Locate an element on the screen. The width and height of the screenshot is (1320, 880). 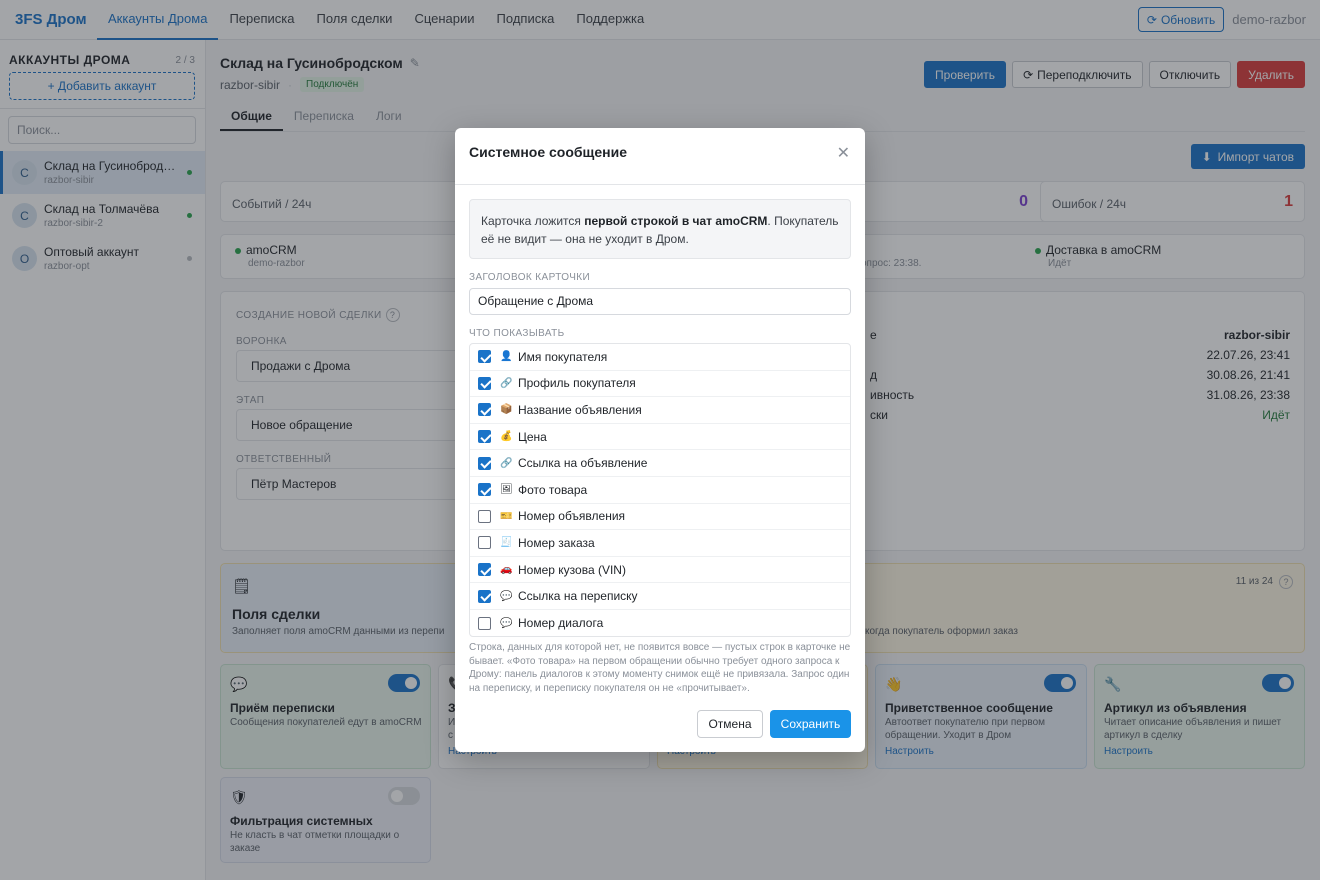
ticket-icon: 🎫 is located at coordinates (506, 516).